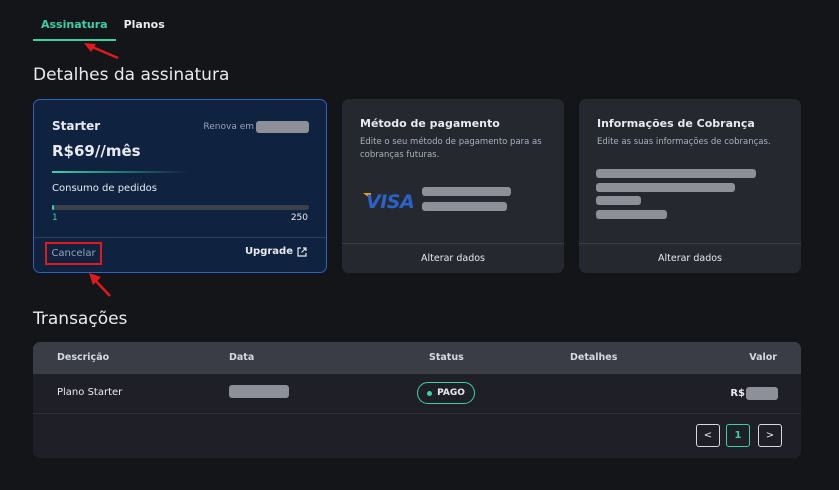  Describe the element at coordinates (451, 393) in the screenshot. I see `status-label: PAGO` at that location.